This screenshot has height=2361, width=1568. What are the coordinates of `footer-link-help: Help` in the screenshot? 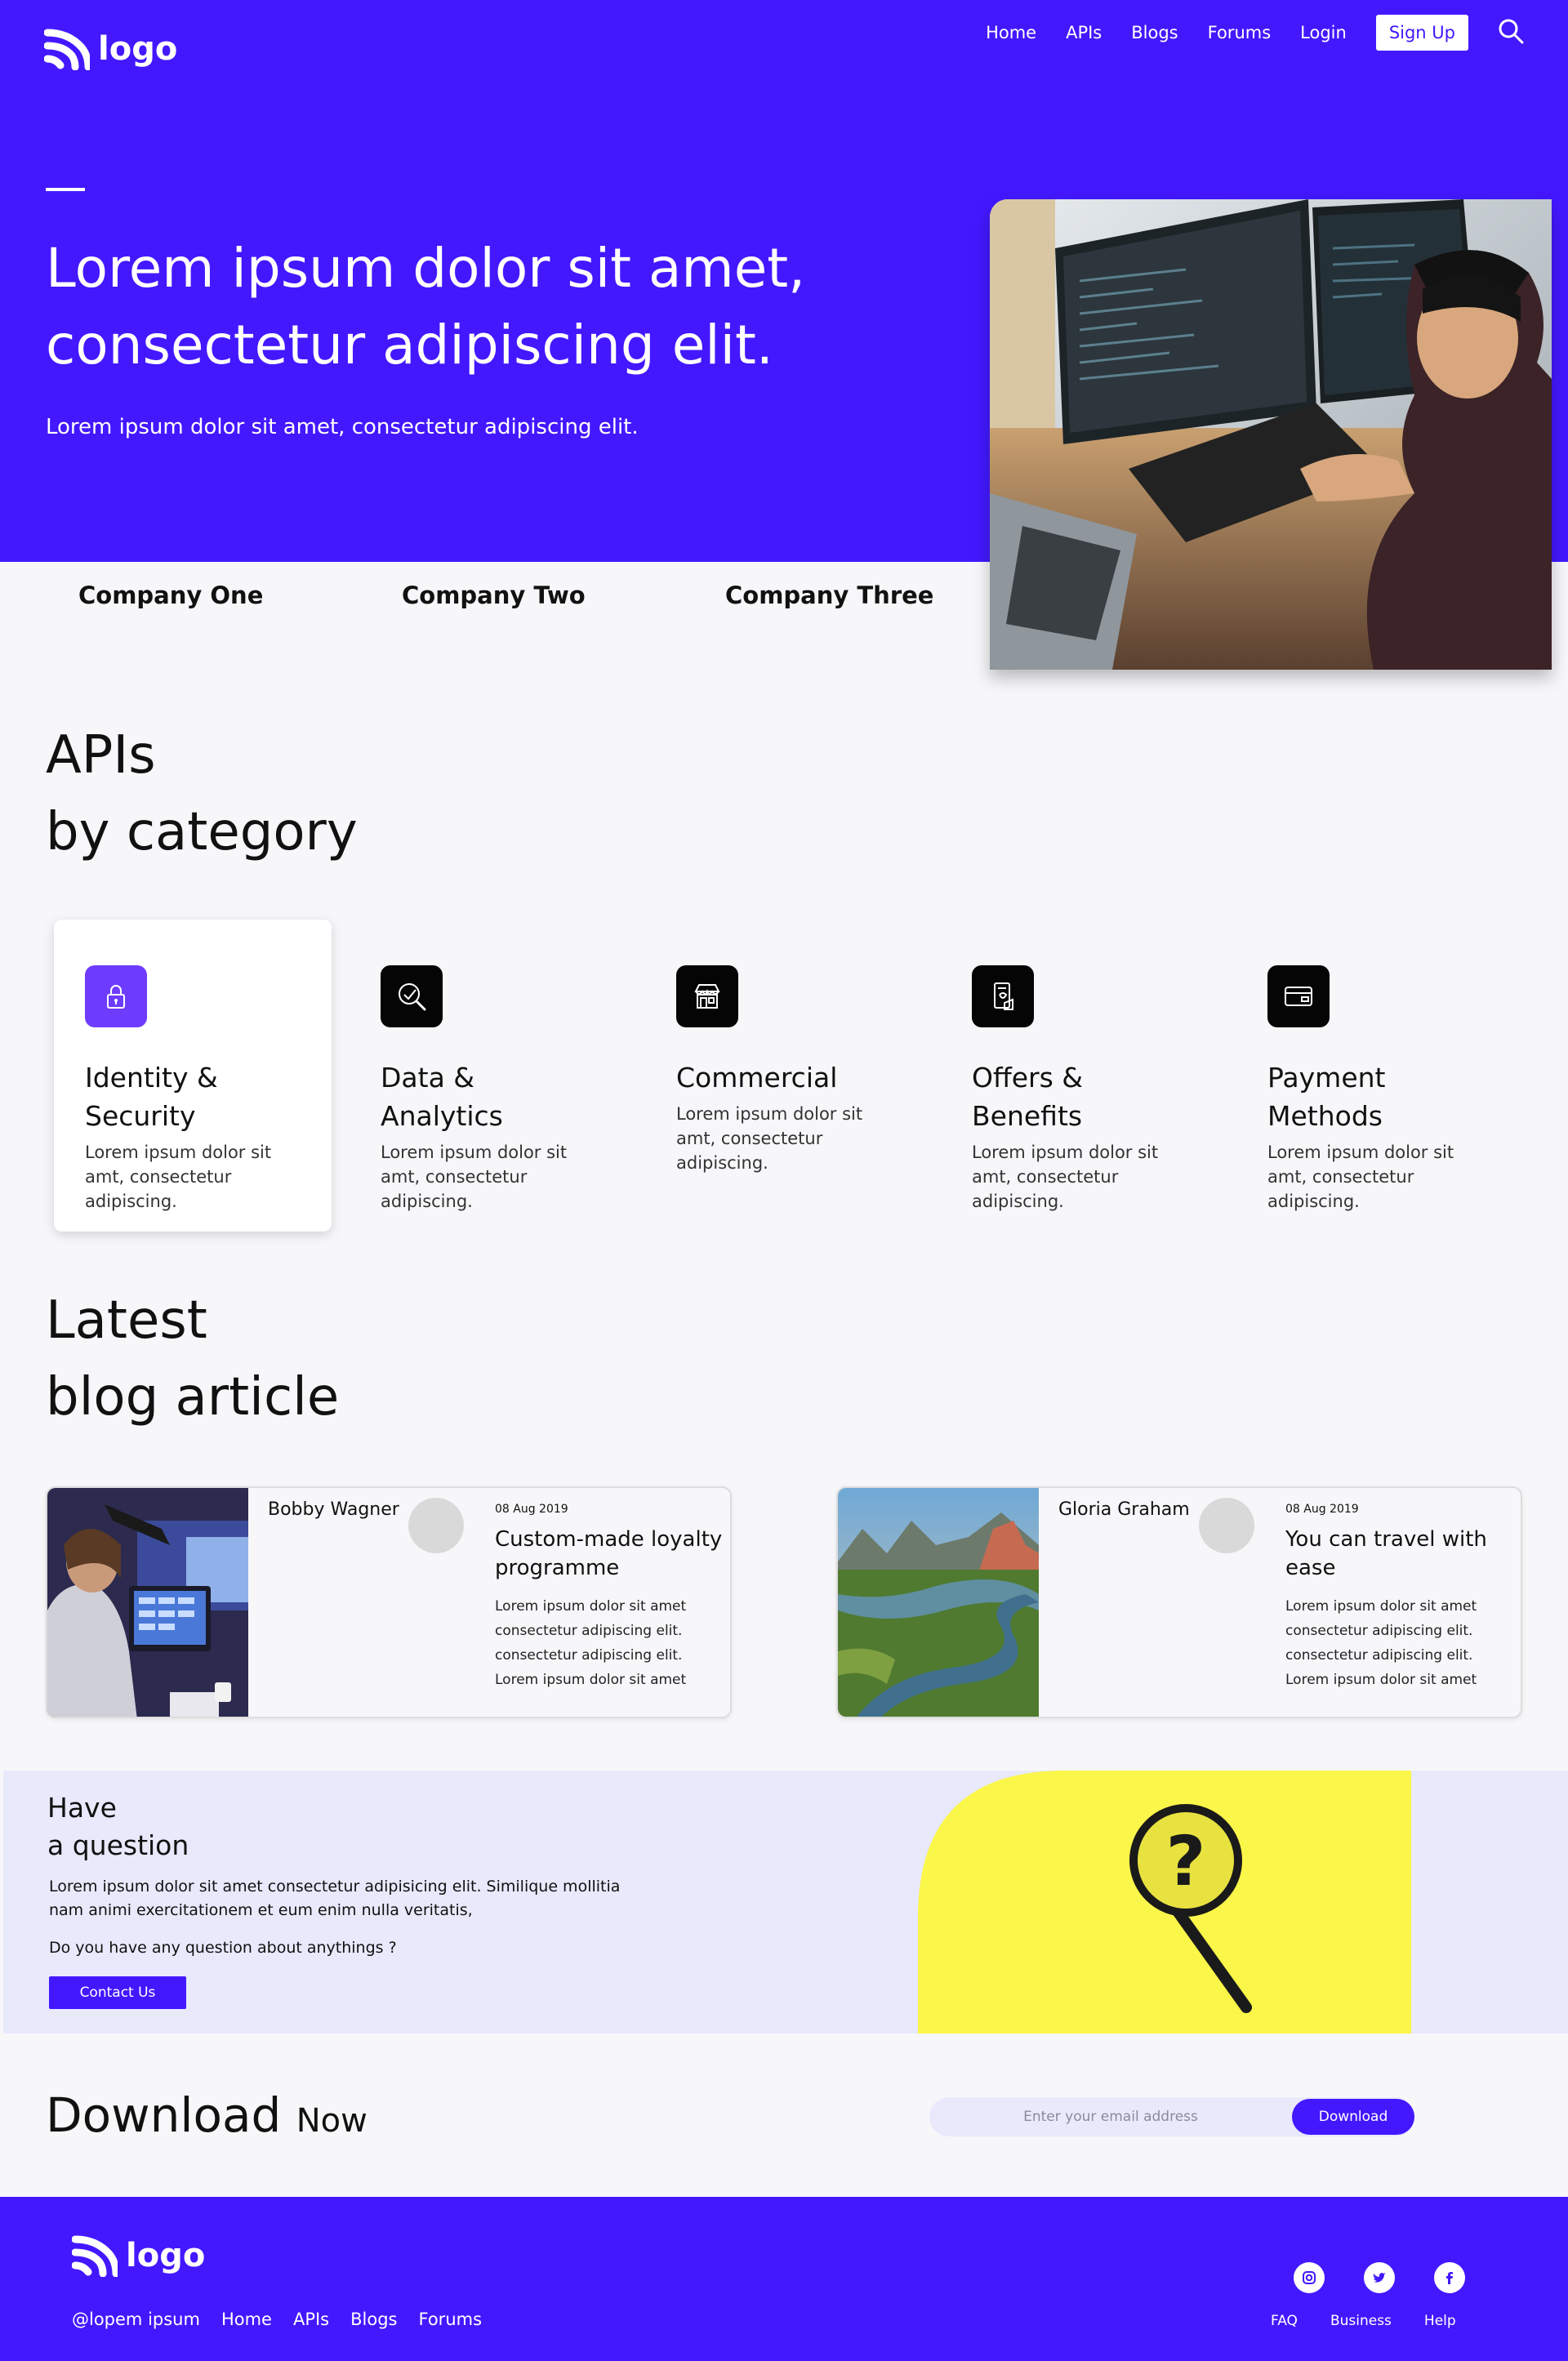 It's located at (1440, 2321).